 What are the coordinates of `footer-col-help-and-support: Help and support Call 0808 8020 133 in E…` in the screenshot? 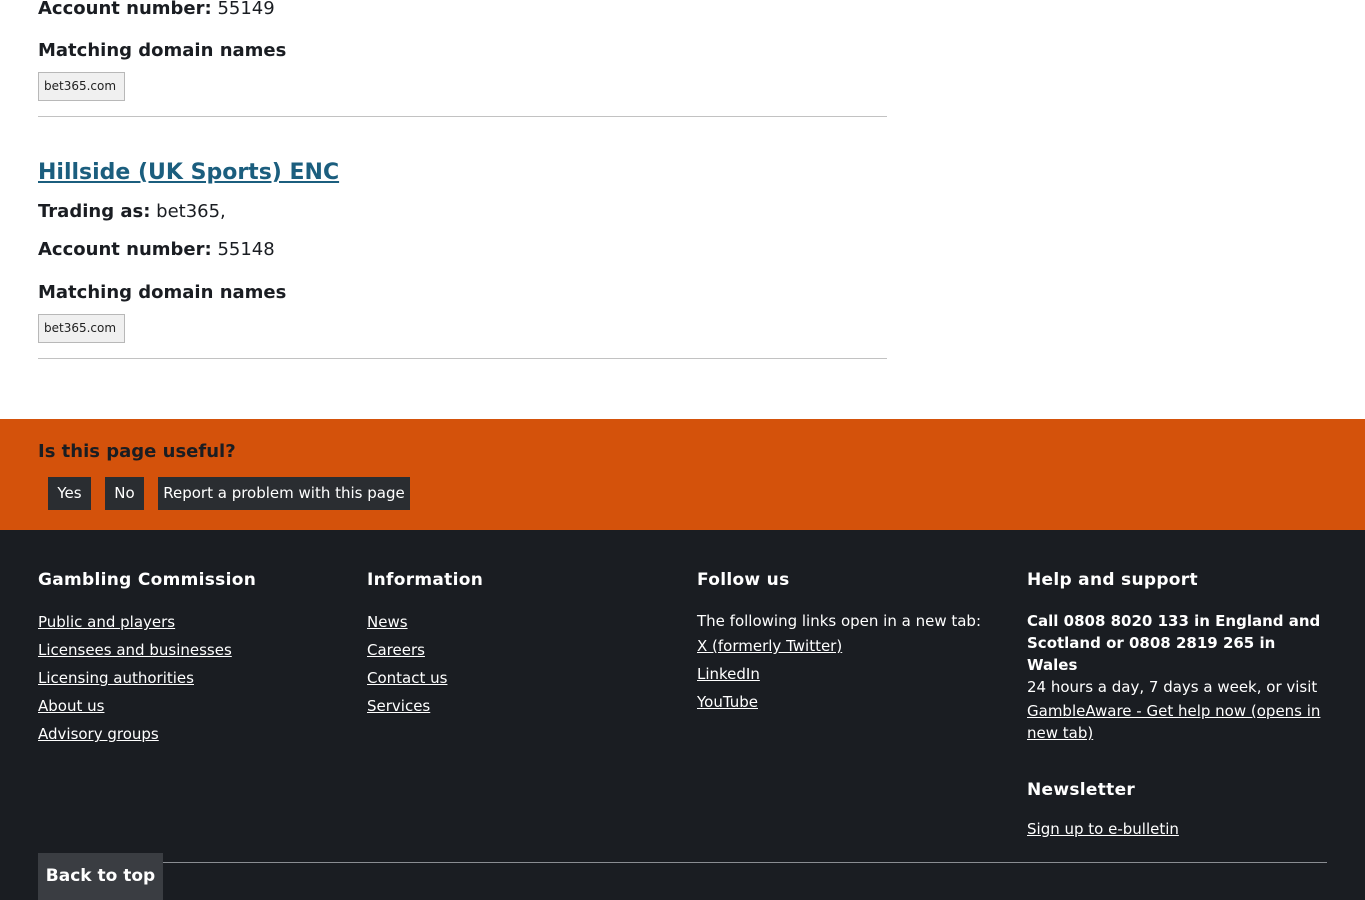 It's located at (1177, 704).